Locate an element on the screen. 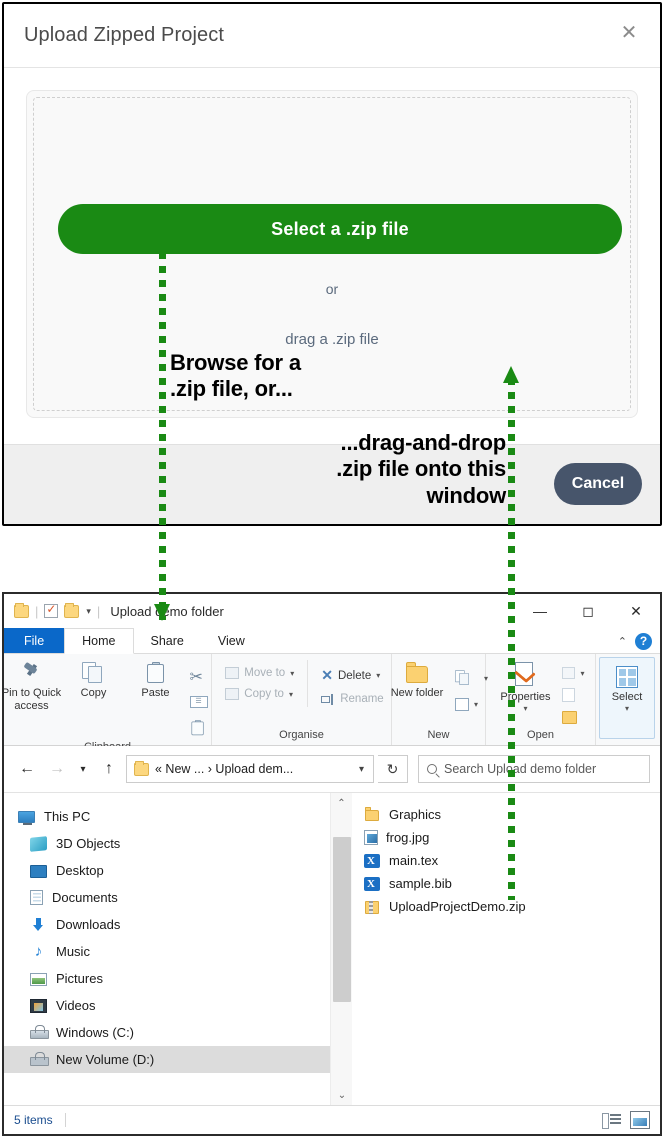 Image resolution: width=664 pixels, height=1138 pixels. forward-arrow-icon: → is located at coordinates (57, 769).